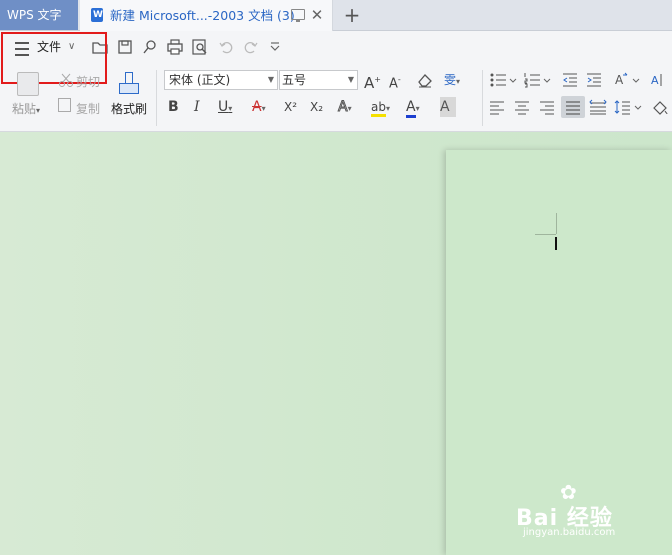 The image size is (672, 555). Describe the element at coordinates (352, 15) in the screenshot. I see `new-tab-button: +` at that location.